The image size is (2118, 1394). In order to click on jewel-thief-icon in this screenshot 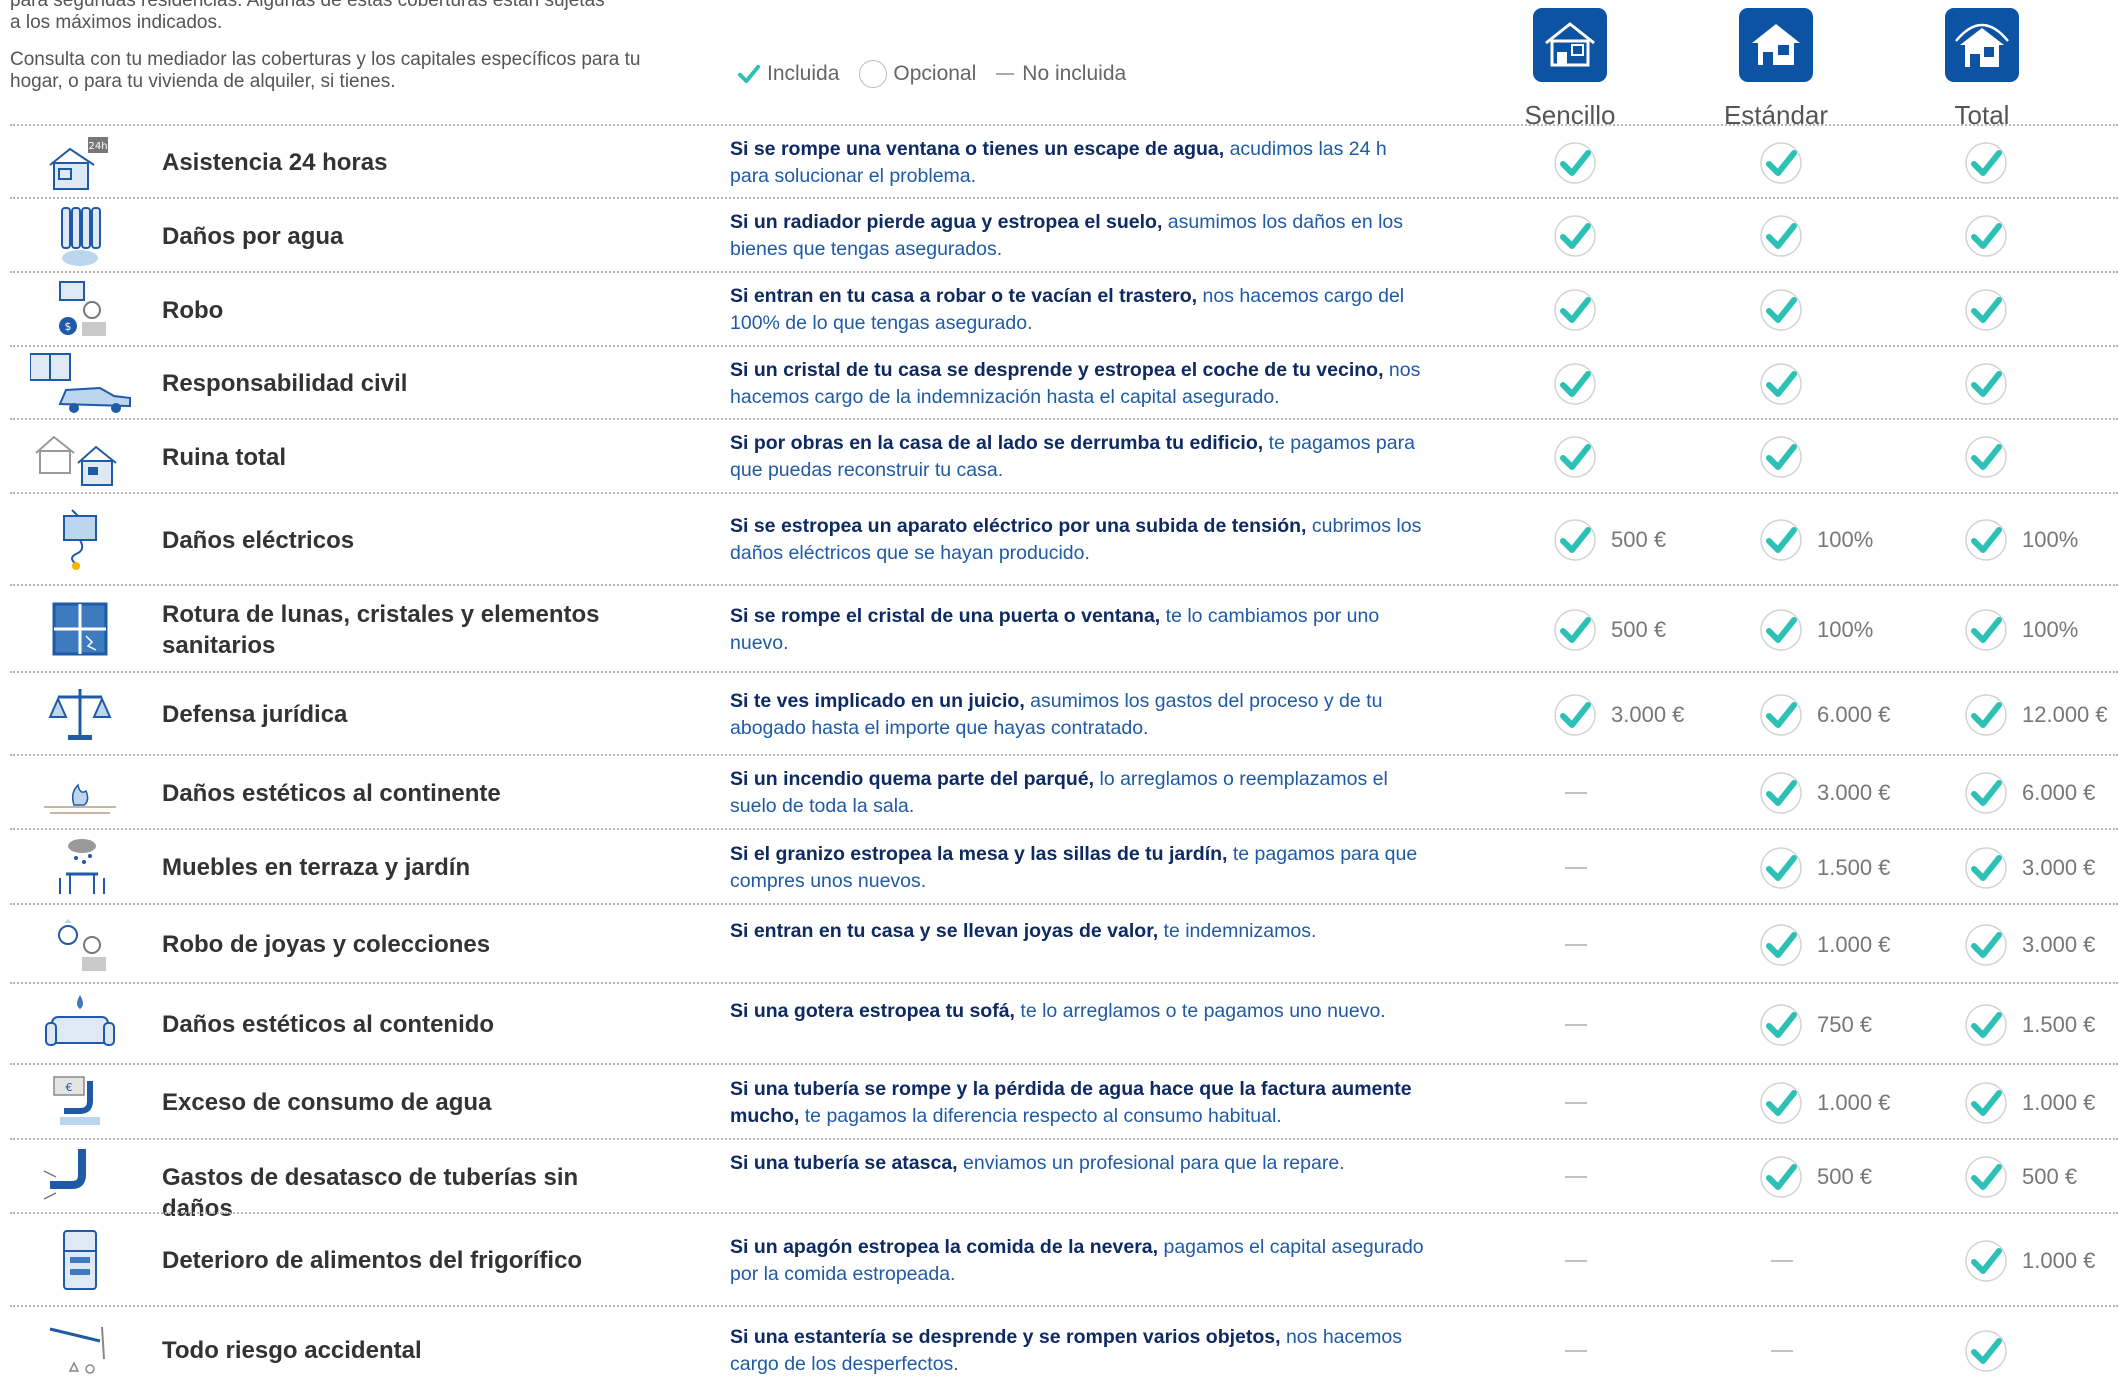, I will do `click(80, 945)`.